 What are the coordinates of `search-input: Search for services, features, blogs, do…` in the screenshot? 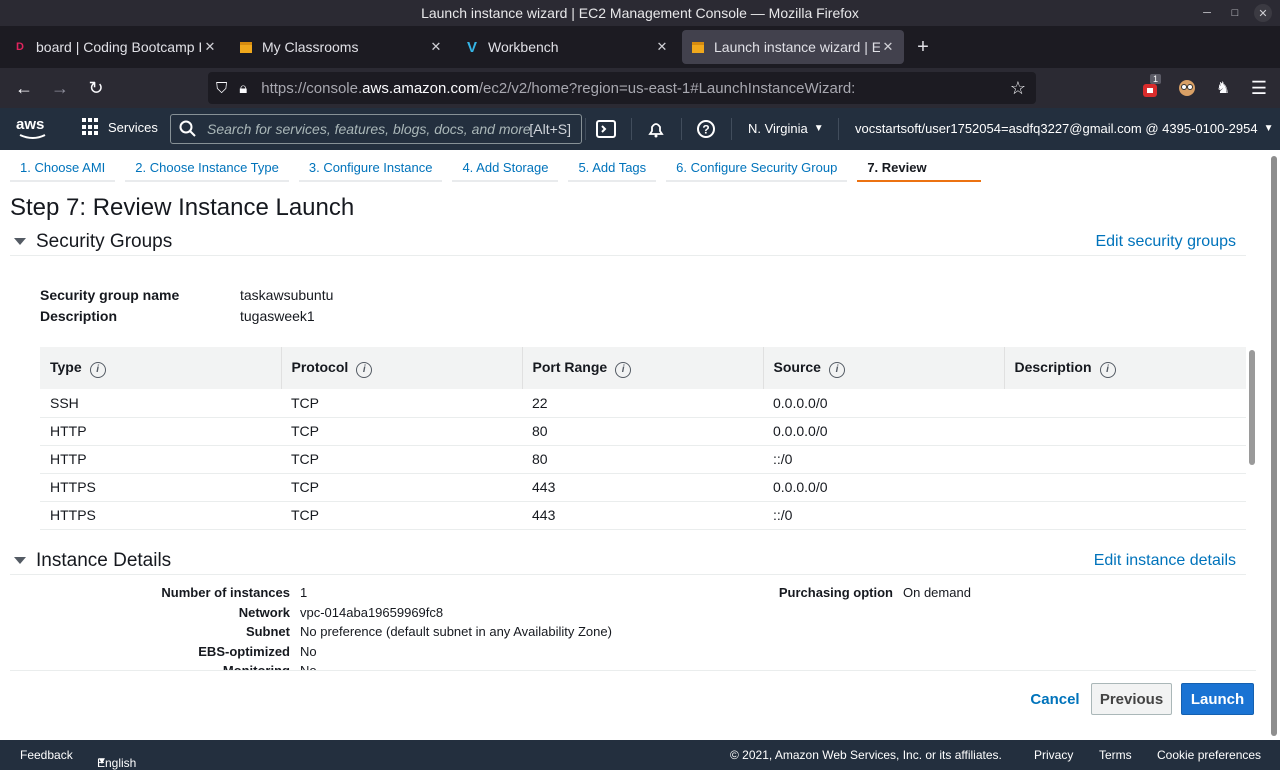 It's located at (376, 129).